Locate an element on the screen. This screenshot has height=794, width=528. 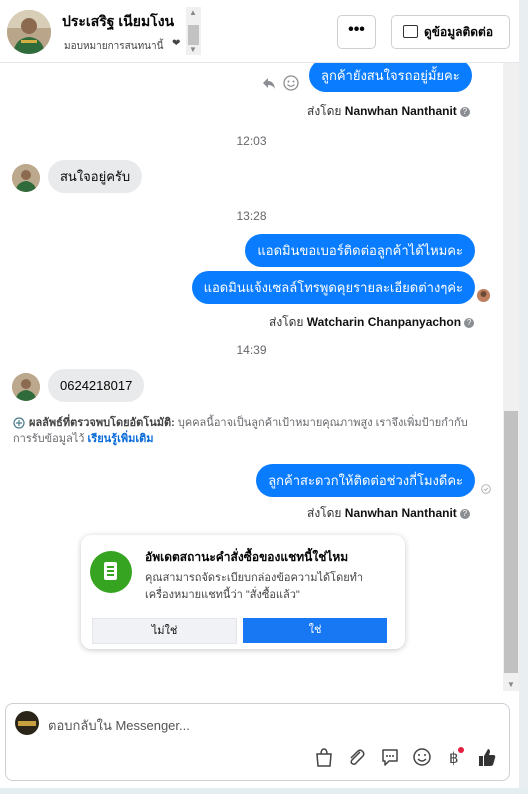
auto-detect-lead: ผลลัพธ์ที่ตรวจพบโดยอัตโนมัติ: is located at coordinates (102, 423).